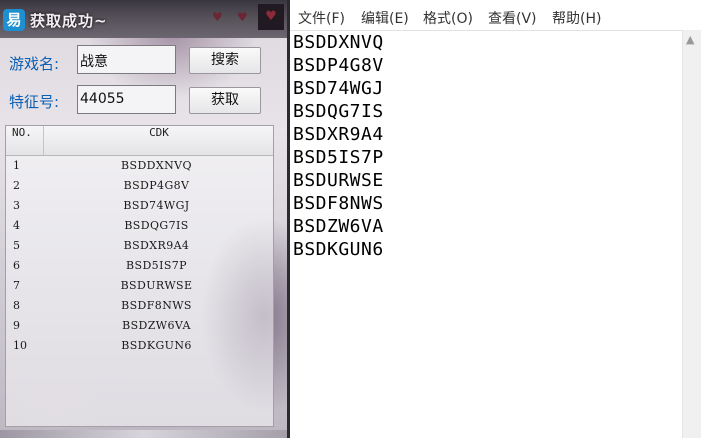  I want to click on list-row: 4 BSDQG7IS, so click(139, 226).